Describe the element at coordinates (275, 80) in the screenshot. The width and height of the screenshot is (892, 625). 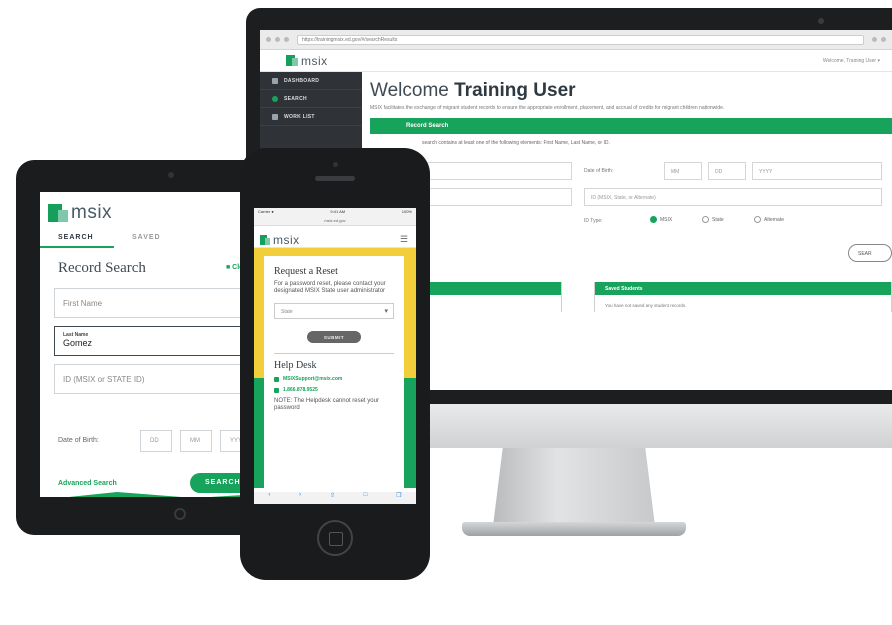
I see `dashboard-icon` at that location.